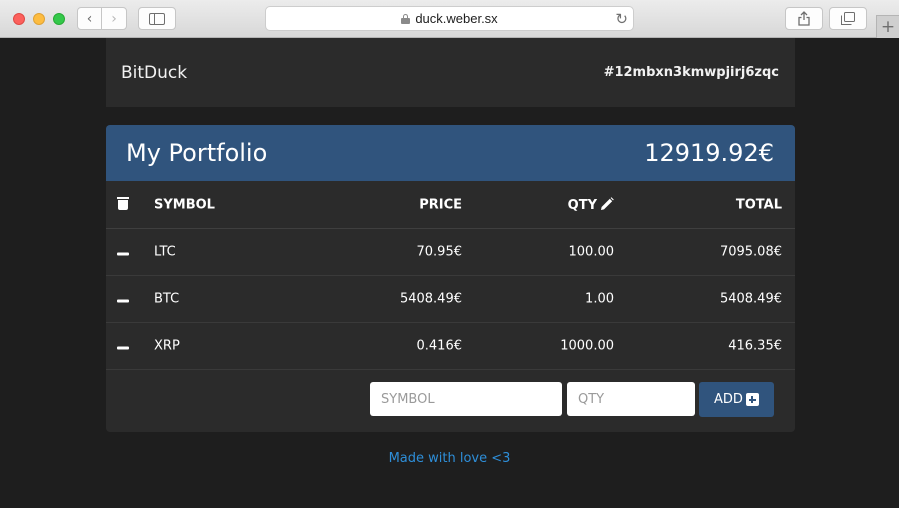 This screenshot has width=899, height=508. Describe the element at coordinates (691, 72) in the screenshot. I see `wallet-id: #12mbxn3kmwpjirj6zqc` at that location.